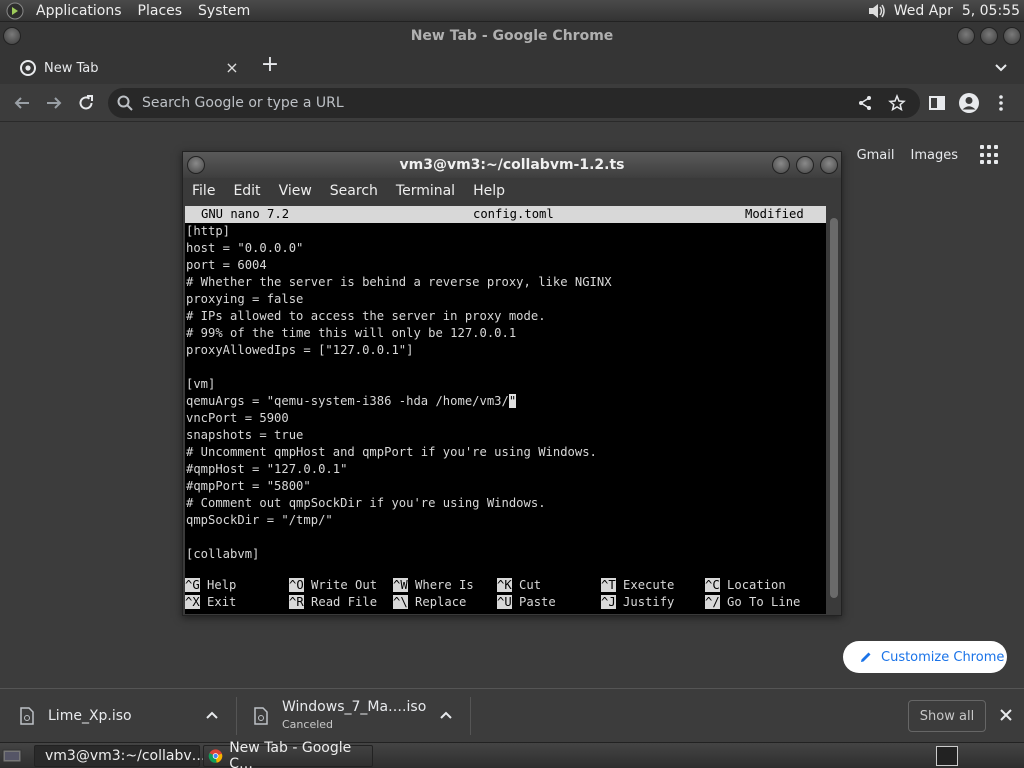  I want to click on terminal-scrollbar, so click(834, 410).